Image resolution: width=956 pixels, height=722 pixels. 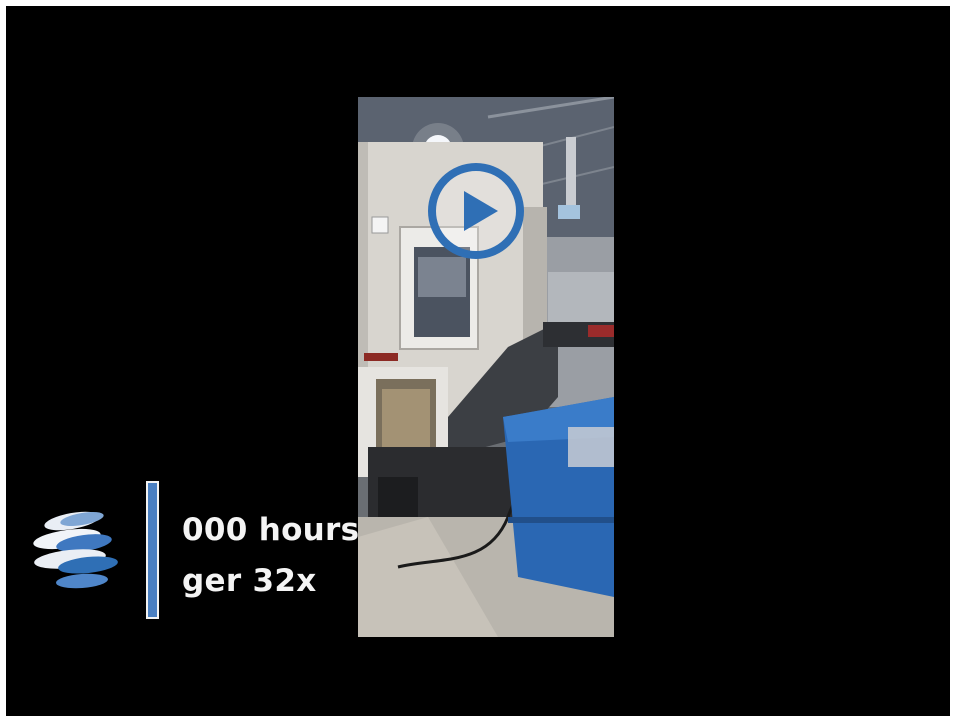 What do you see at coordinates (249, 581) in the screenshot?
I see `overlay-caption-line-2: ger 32x` at bounding box center [249, 581].